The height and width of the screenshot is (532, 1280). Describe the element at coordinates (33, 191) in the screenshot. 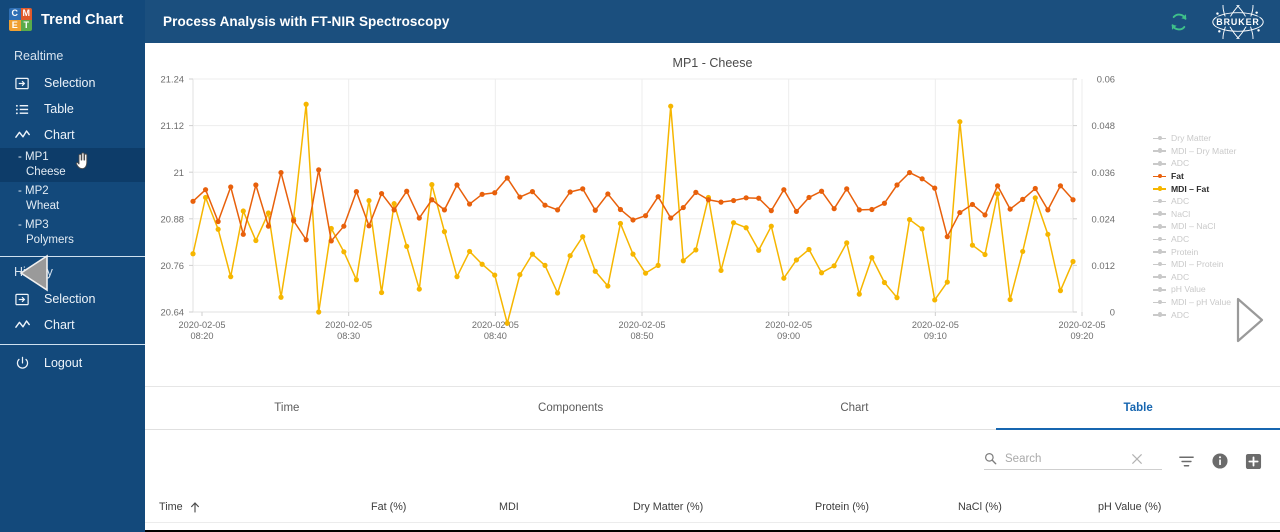

I see `mp2-head: - MP2` at that location.